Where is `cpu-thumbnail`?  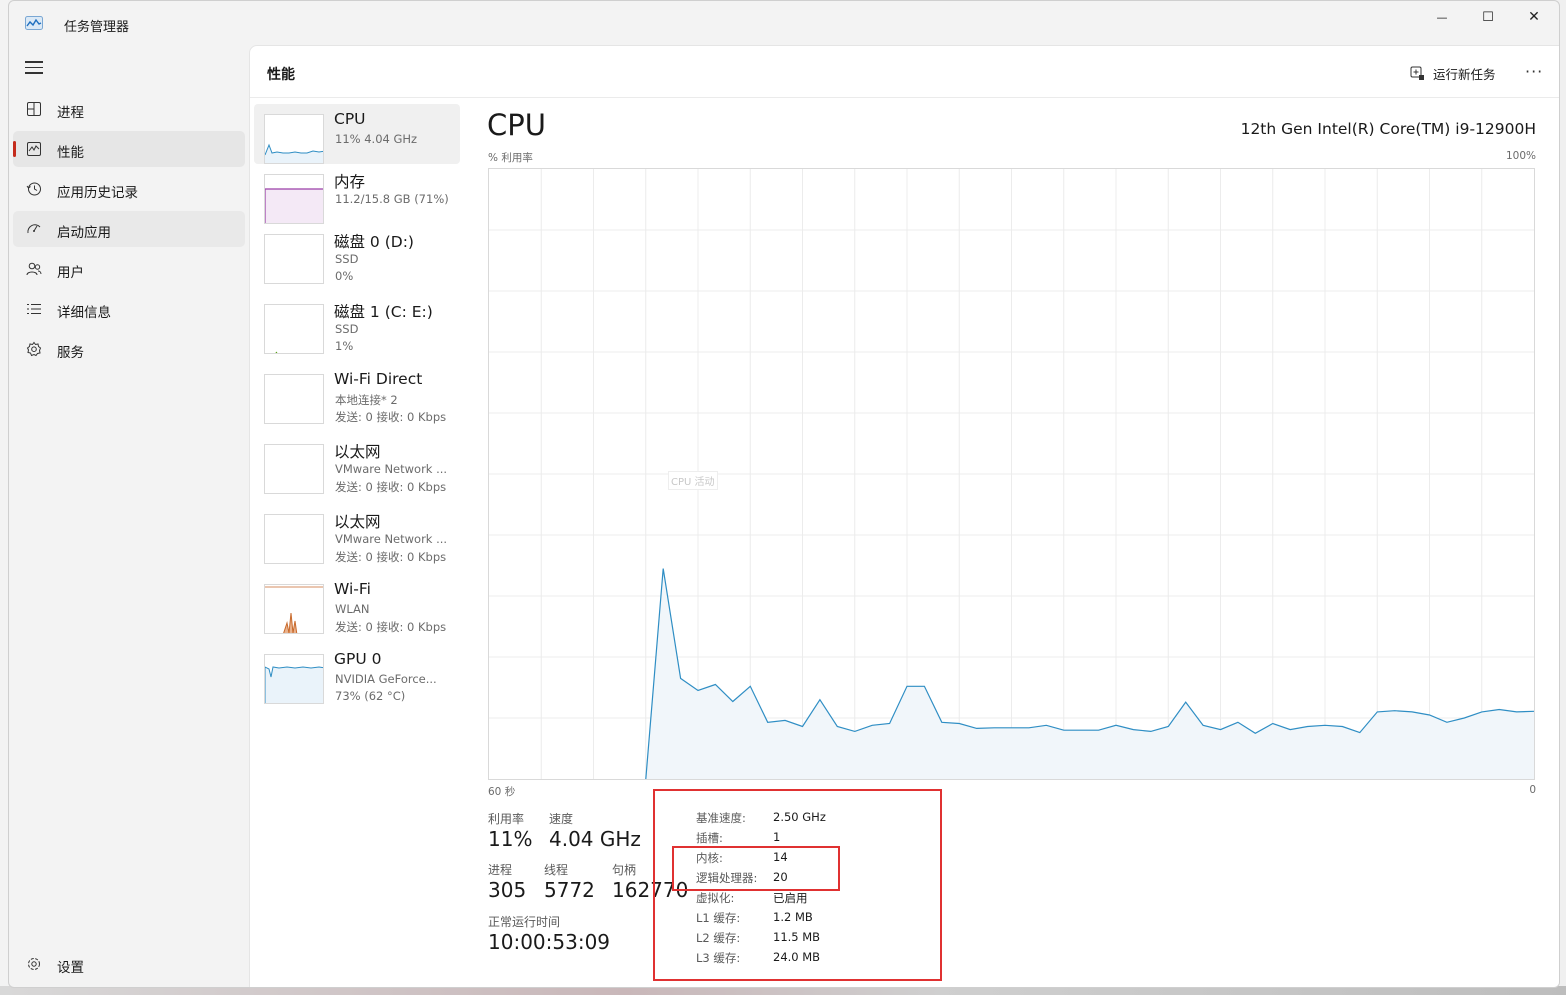
cpu-thumbnail is located at coordinates (294, 139).